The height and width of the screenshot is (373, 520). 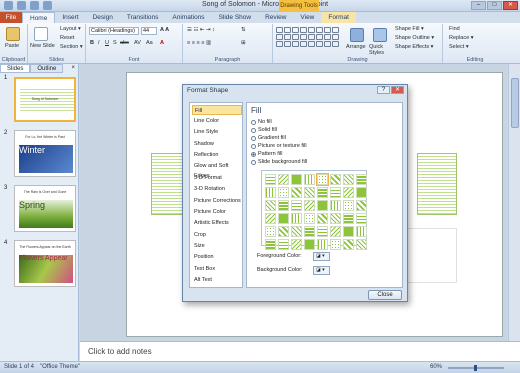 I want to click on undo-icon, so click(x=34, y=5).